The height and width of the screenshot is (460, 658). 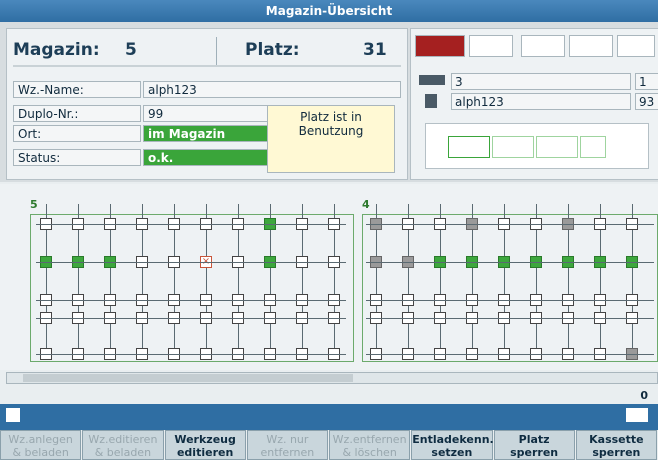 What do you see at coordinates (13, 415) in the screenshot?
I see `scroll-up-icon` at bounding box center [13, 415].